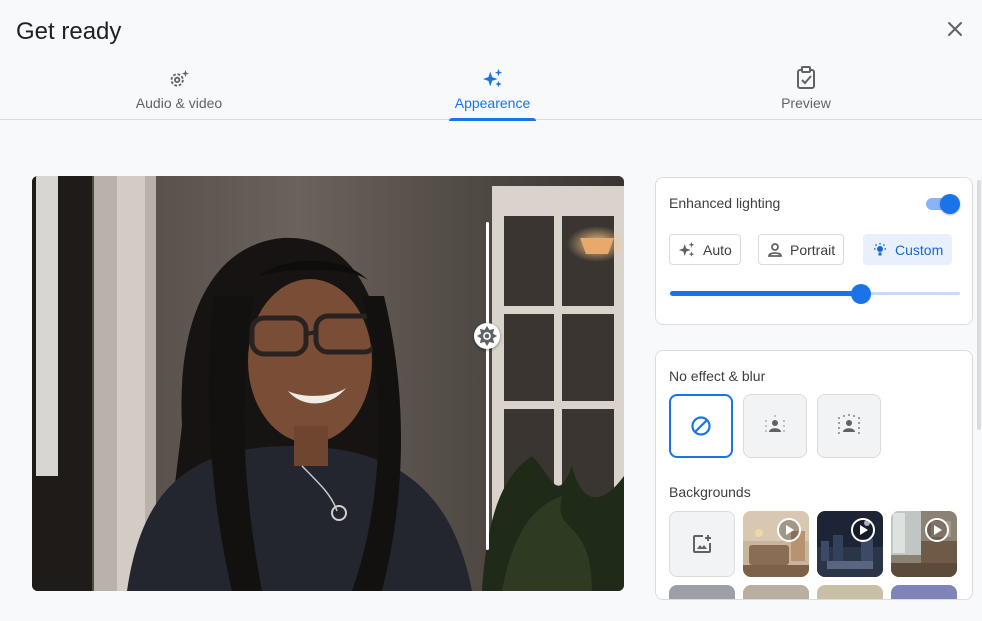 Image resolution: width=982 pixels, height=621 pixels. Describe the element at coordinates (979, 305) in the screenshot. I see `panel-scrollbar` at that location.